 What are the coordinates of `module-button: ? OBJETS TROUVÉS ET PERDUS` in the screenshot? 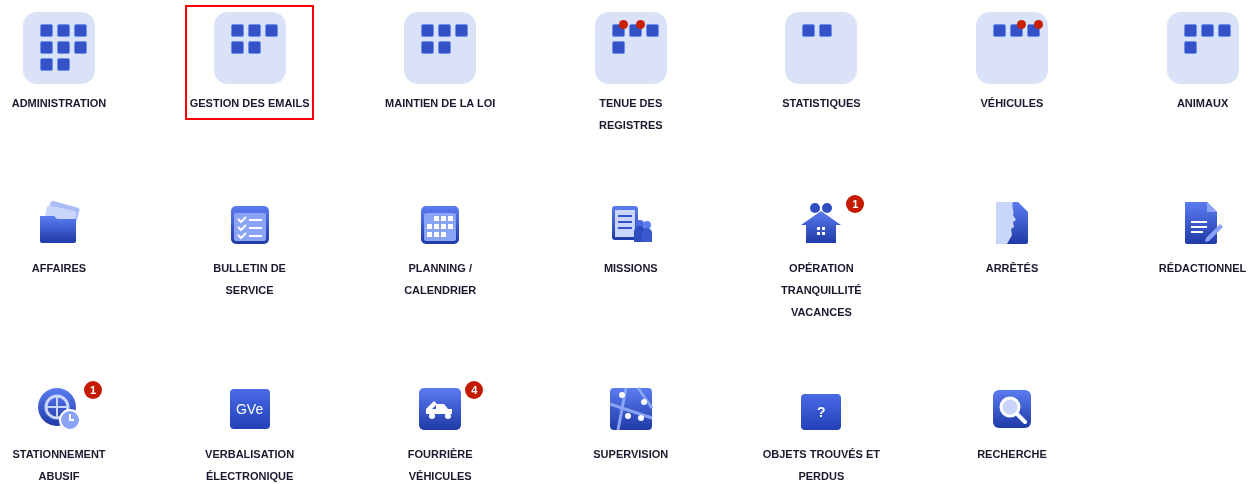 It's located at (821, 432).